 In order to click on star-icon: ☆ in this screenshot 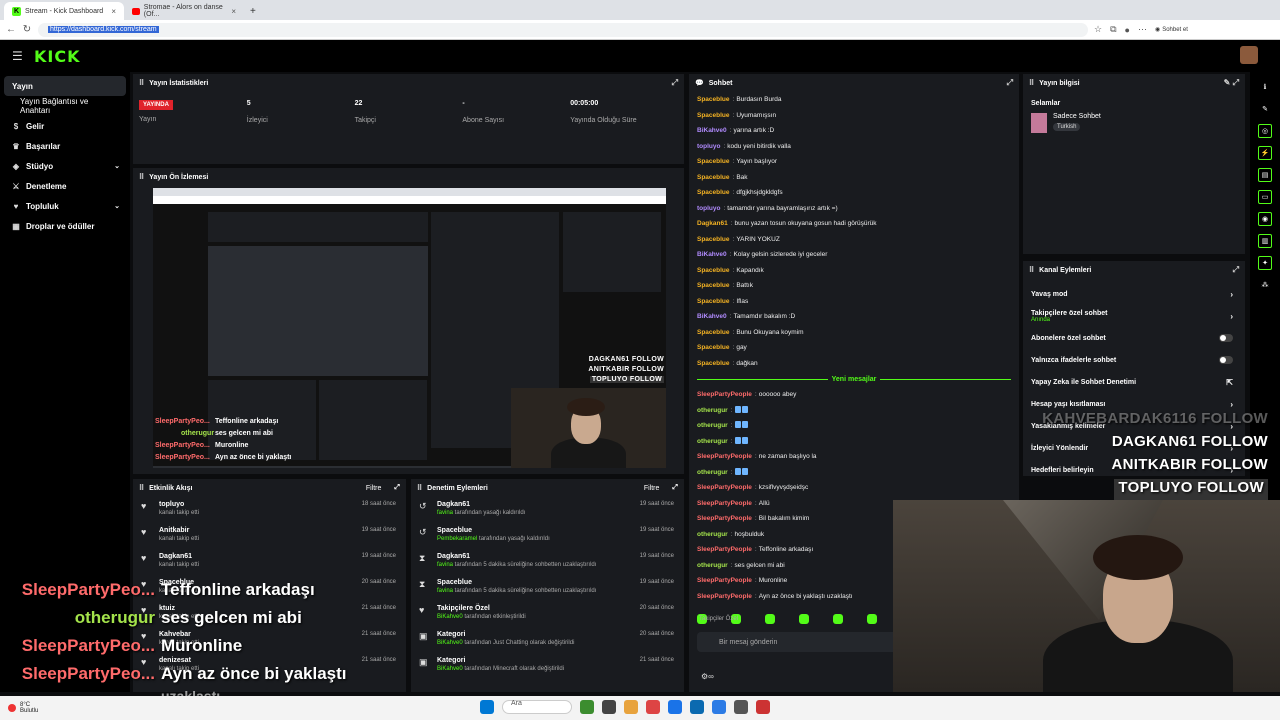, I will do `click(1098, 29)`.